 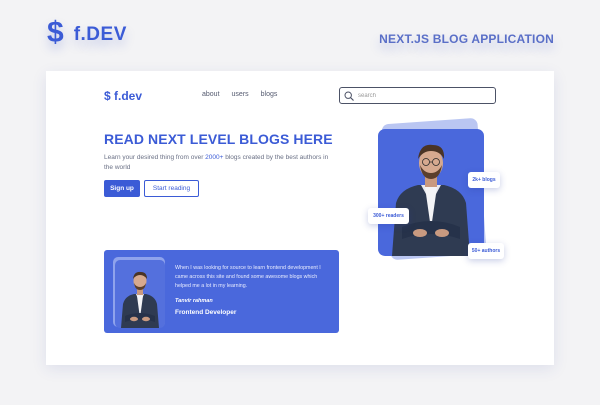 What do you see at coordinates (155, 157) in the screenshot?
I see `hero-desc-text: Learn your desired thing from over` at bounding box center [155, 157].